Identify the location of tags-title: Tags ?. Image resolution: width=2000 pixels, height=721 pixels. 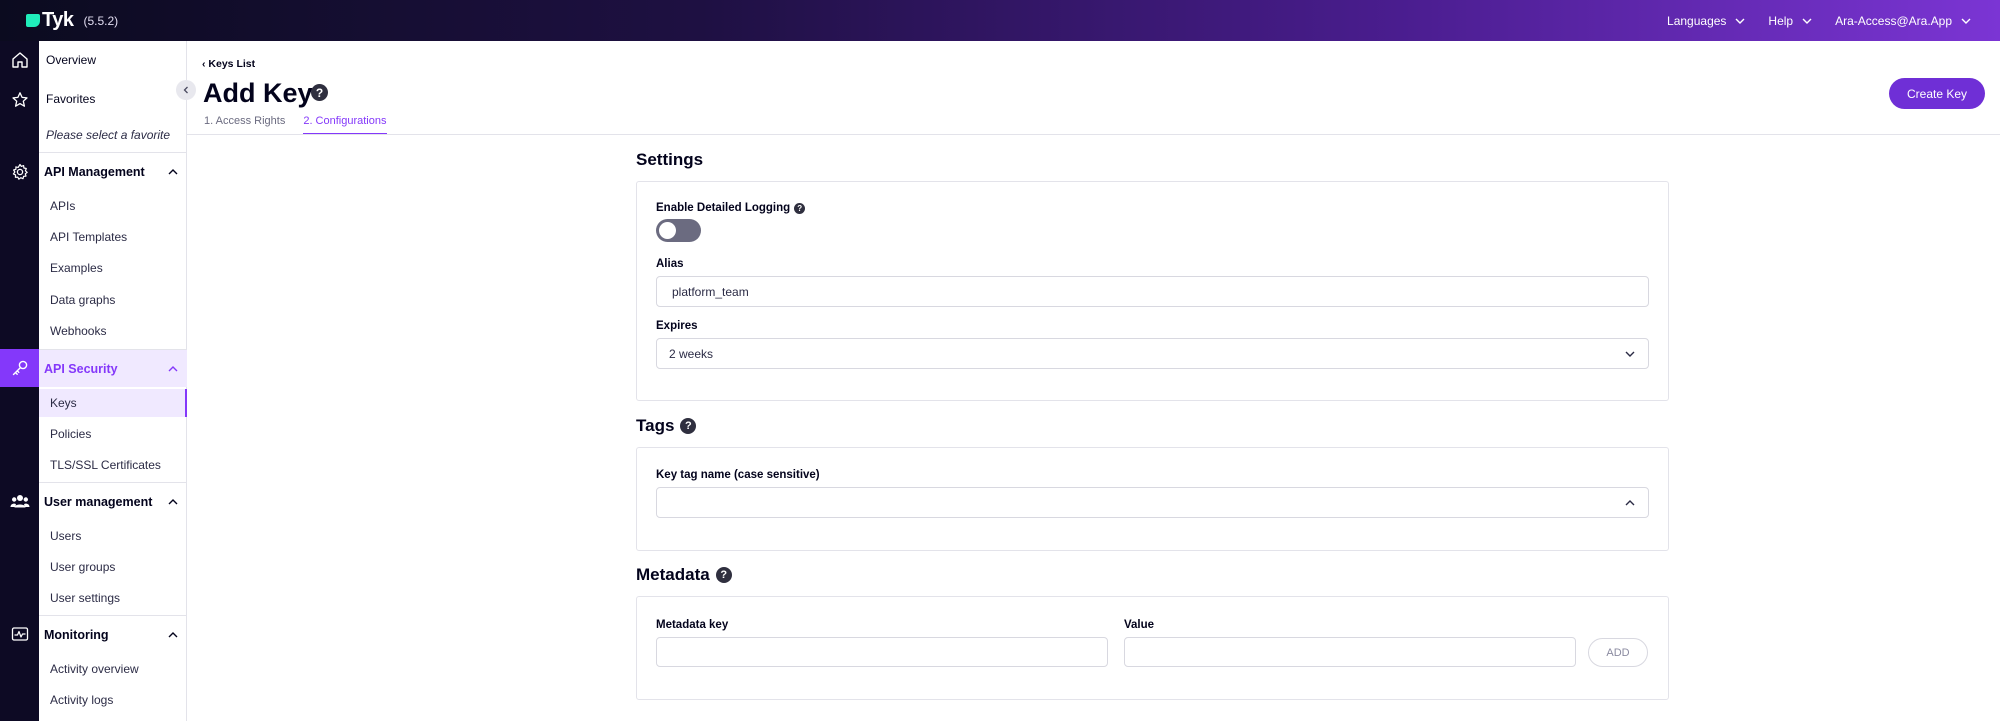
(666, 426).